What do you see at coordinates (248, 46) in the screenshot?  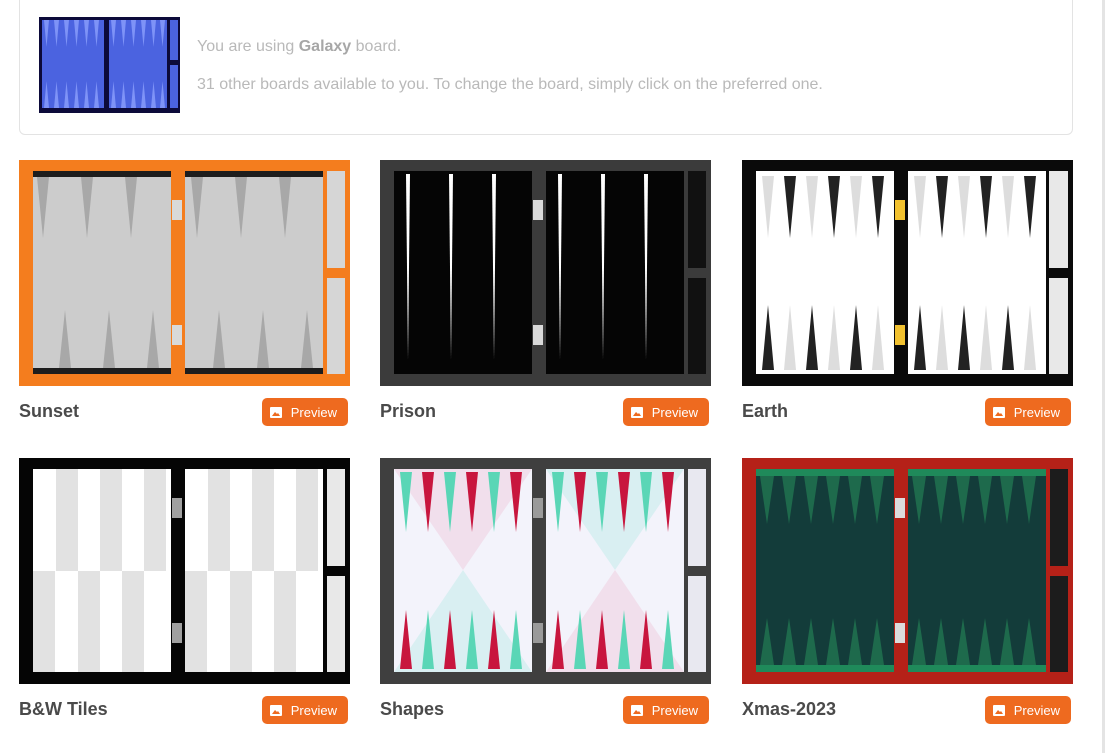 I see `current-board-prefix: You are using` at bounding box center [248, 46].